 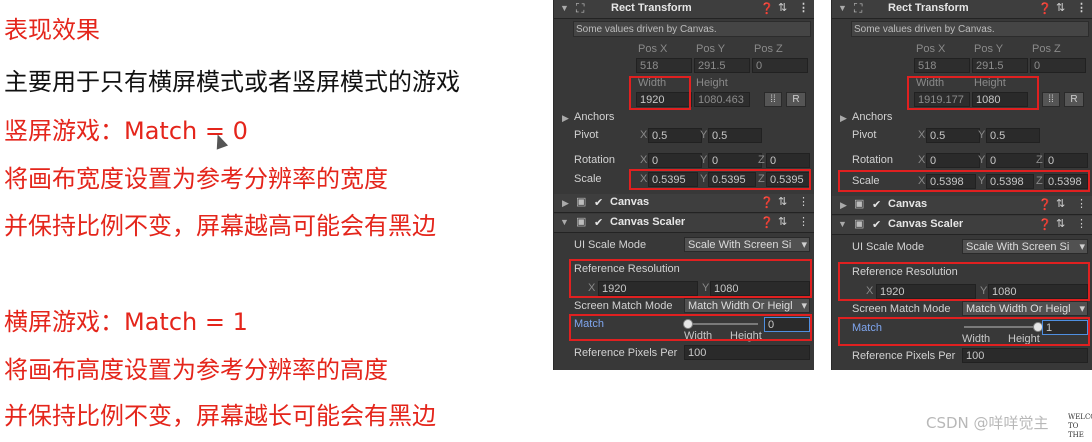 What do you see at coordinates (712, 83) in the screenshot?
I see `height-label: Height` at bounding box center [712, 83].